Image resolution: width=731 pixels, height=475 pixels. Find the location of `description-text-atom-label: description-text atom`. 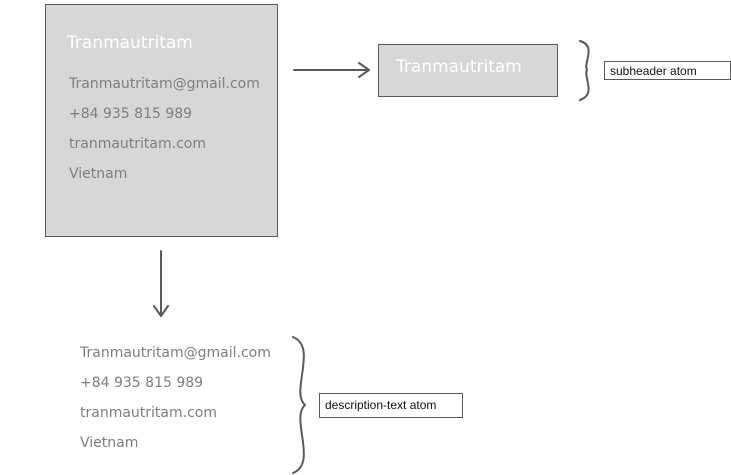

description-text-atom-label: description-text atom is located at coordinates (391, 405).